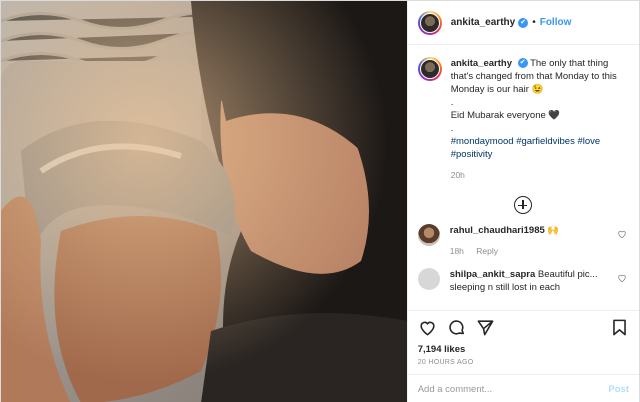 This screenshot has width=640, height=402. What do you see at coordinates (457, 251) in the screenshot?
I see `comment-time: 18h` at bounding box center [457, 251].